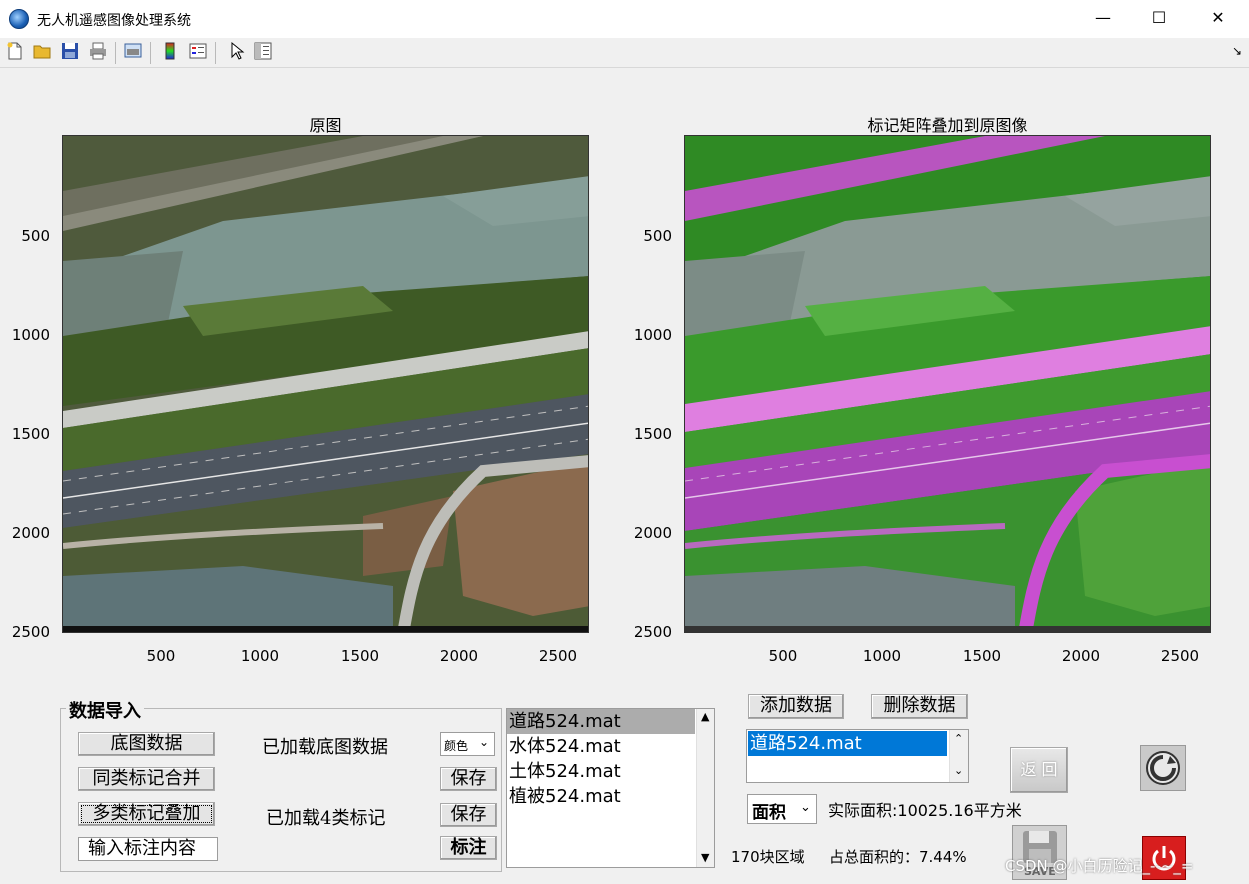  What do you see at coordinates (601, 796) in the screenshot?
I see `list-item-vegetation: 植被524.mat` at bounding box center [601, 796].